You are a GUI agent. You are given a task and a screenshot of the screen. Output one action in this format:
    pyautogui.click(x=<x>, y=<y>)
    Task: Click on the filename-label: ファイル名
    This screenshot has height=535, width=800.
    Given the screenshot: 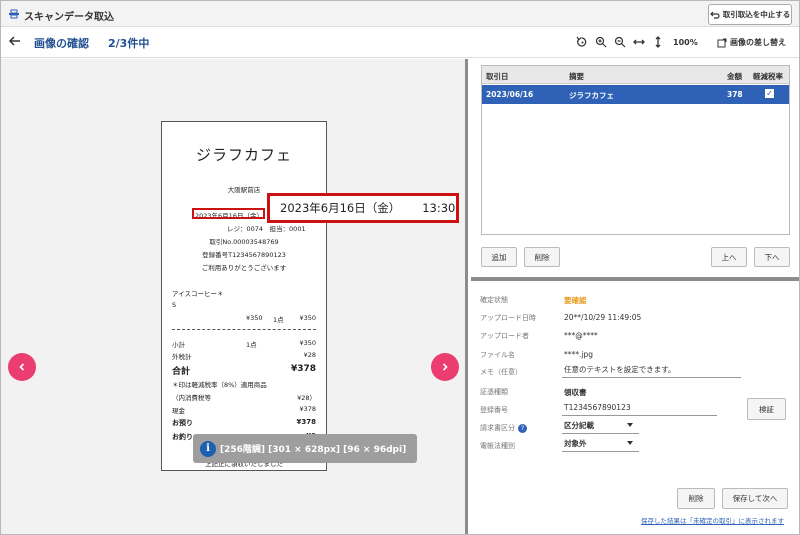 What is the action you would take?
    pyautogui.click(x=497, y=355)
    